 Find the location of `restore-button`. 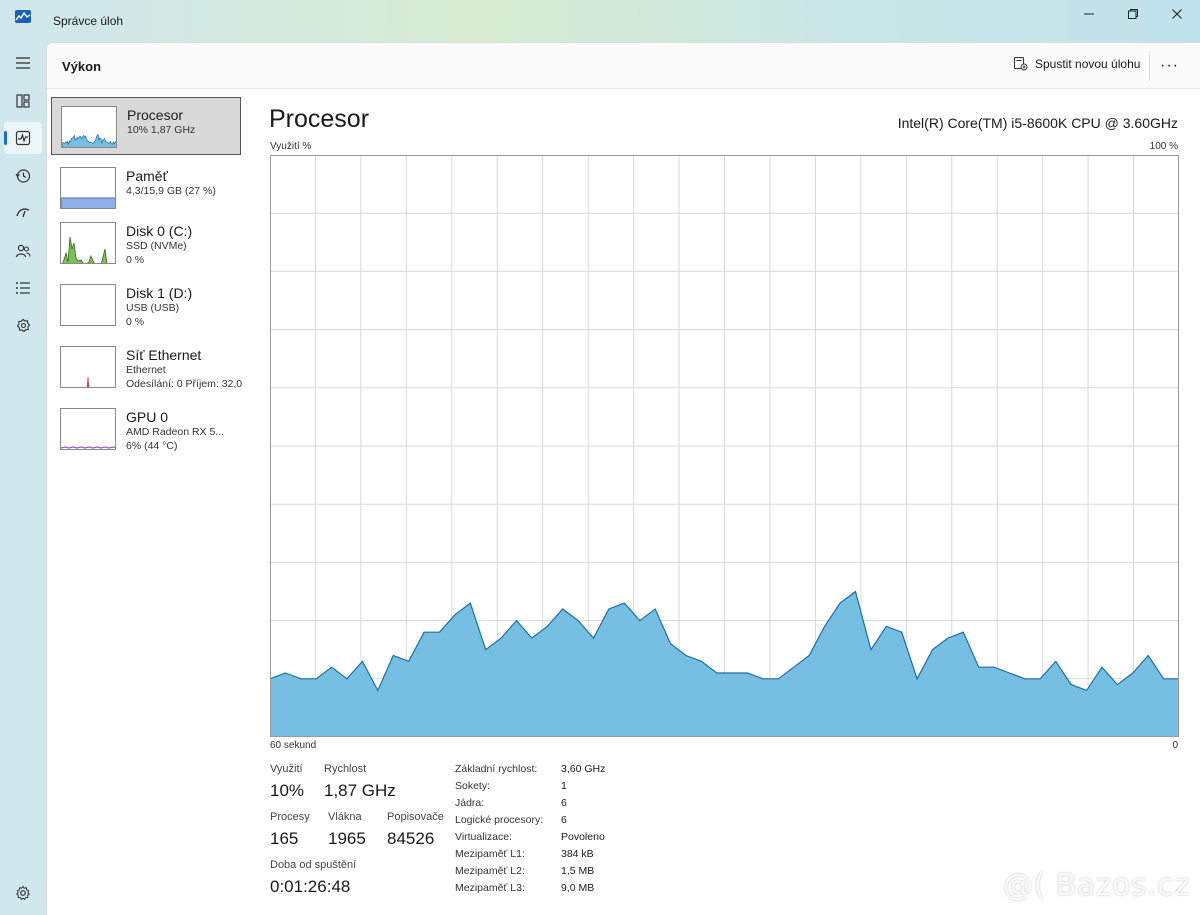

restore-button is located at coordinates (1133, 14).